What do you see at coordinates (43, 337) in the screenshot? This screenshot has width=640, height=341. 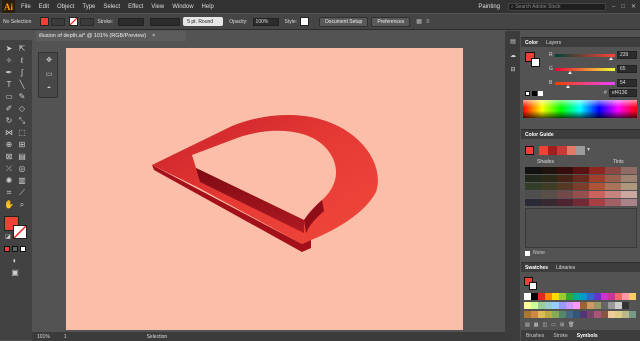 I see `zoom-level: 101%` at bounding box center [43, 337].